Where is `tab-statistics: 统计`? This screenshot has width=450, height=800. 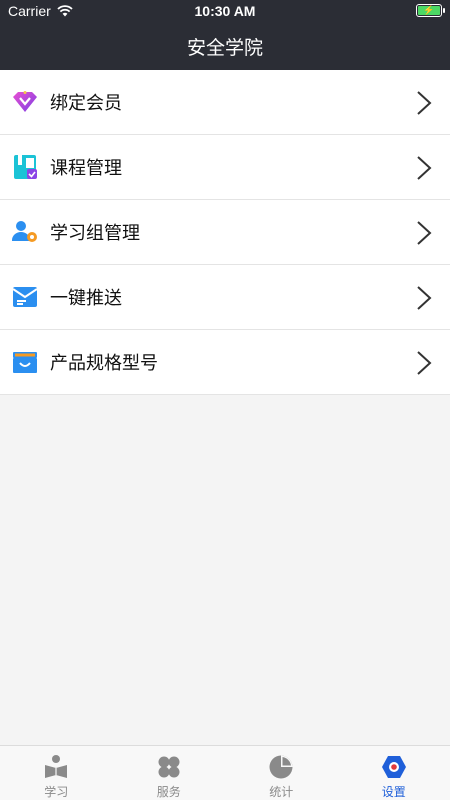
tab-statistics: 统计 is located at coordinates (281, 773).